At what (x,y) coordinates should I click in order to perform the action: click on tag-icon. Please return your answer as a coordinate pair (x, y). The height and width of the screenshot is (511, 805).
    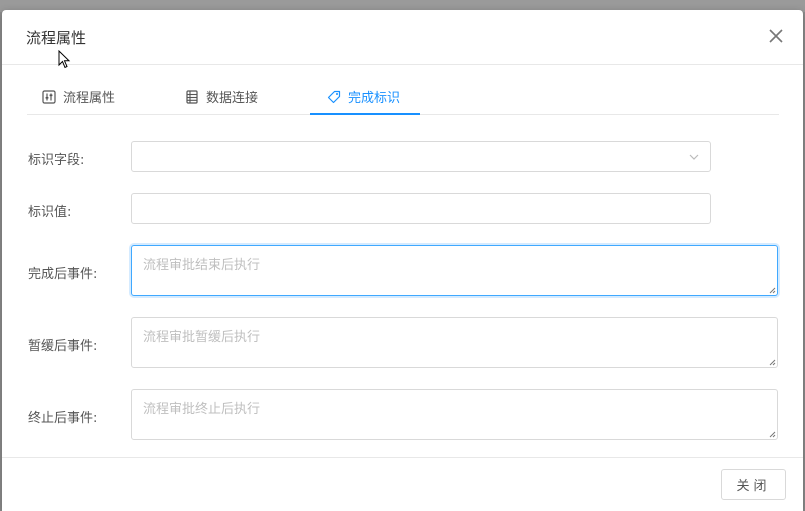
    Looking at the image, I should click on (334, 96).